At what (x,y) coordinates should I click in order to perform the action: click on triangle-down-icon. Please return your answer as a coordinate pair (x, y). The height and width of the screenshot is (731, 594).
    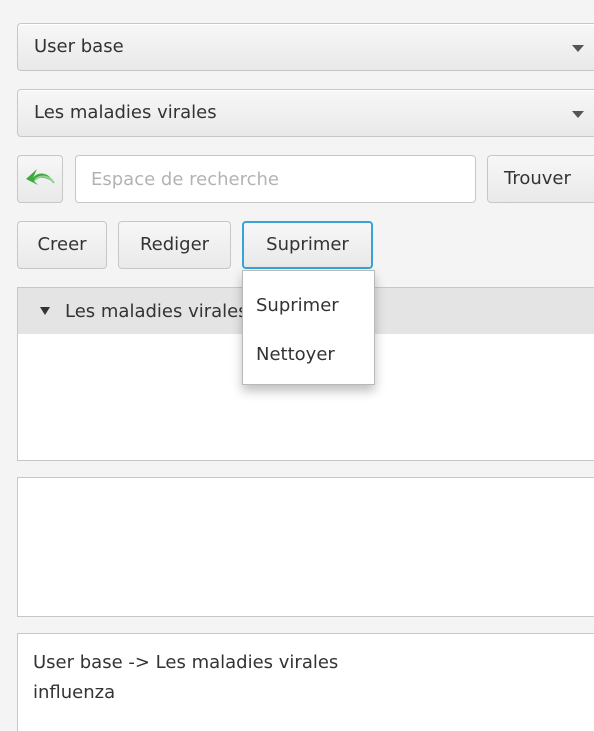
    Looking at the image, I should click on (45, 311).